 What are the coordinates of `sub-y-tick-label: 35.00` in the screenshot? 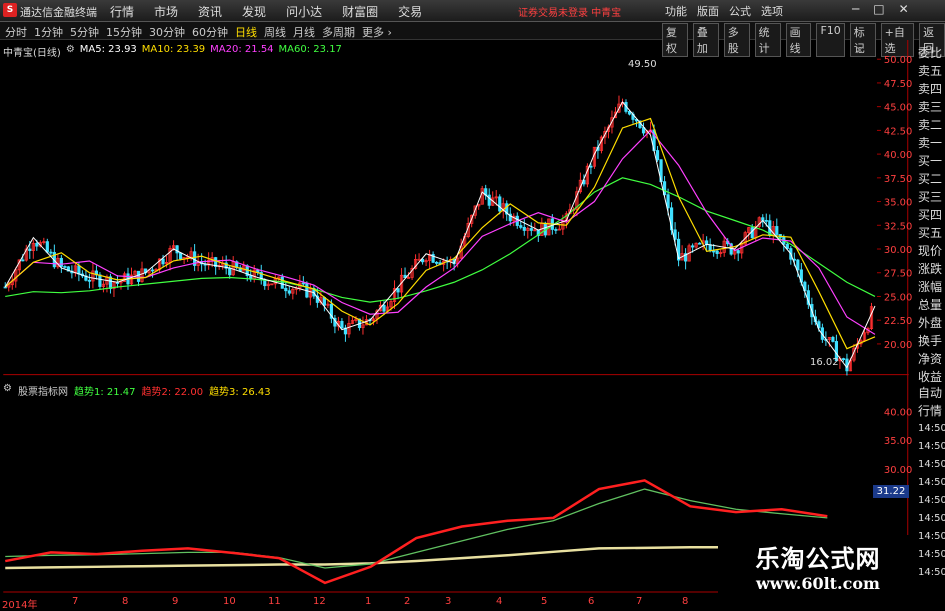 It's located at (898, 441).